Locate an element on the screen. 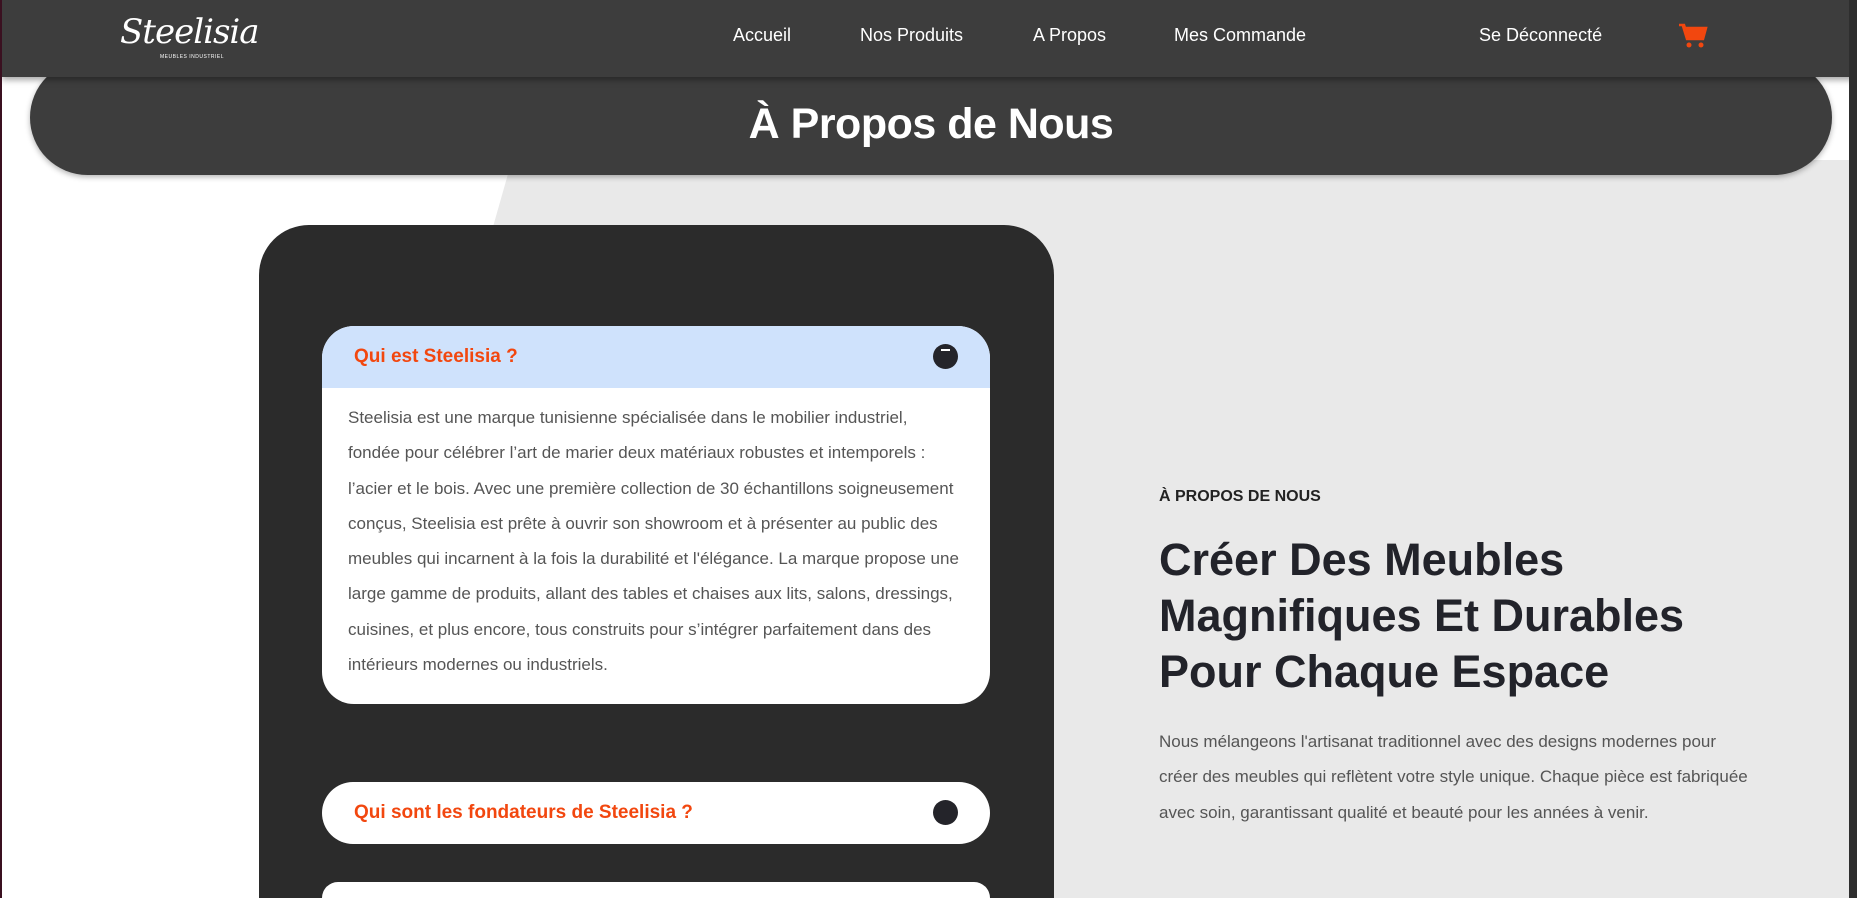  faq-item: Qui sont les fondateurs de Steelisia ? is located at coordinates (656, 813).